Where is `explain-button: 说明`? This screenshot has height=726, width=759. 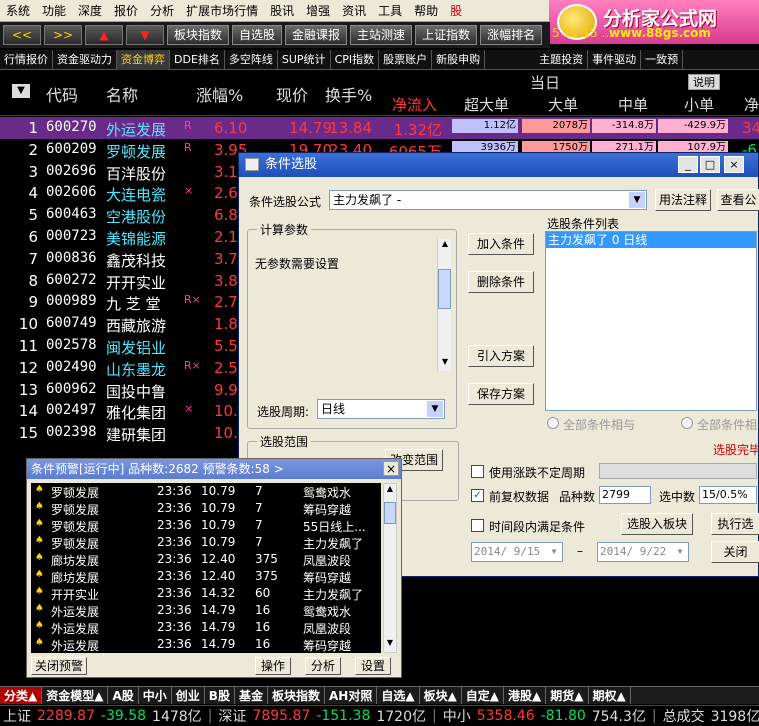
explain-button: 说明 is located at coordinates (704, 82).